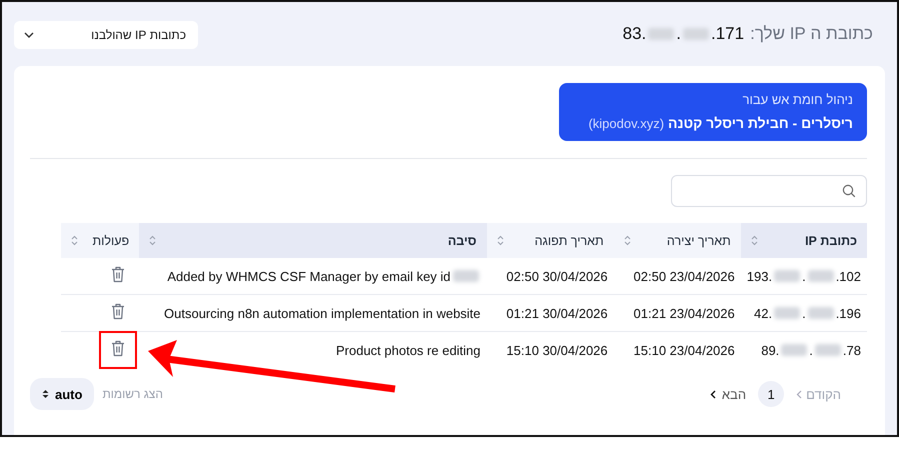 The image size is (899, 457). Describe the element at coordinates (557, 350) in the screenshot. I see `table-cell: 15:10 30/04/2026` at that location.